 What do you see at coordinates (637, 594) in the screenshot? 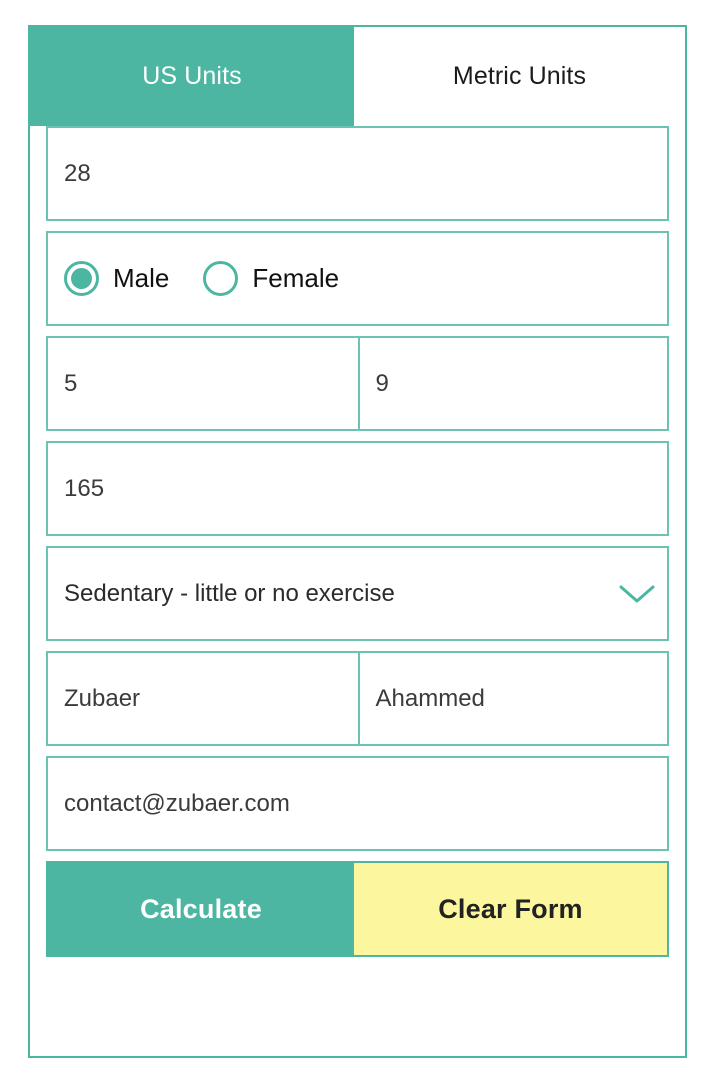
I see `chevron-down-icon` at bounding box center [637, 594].